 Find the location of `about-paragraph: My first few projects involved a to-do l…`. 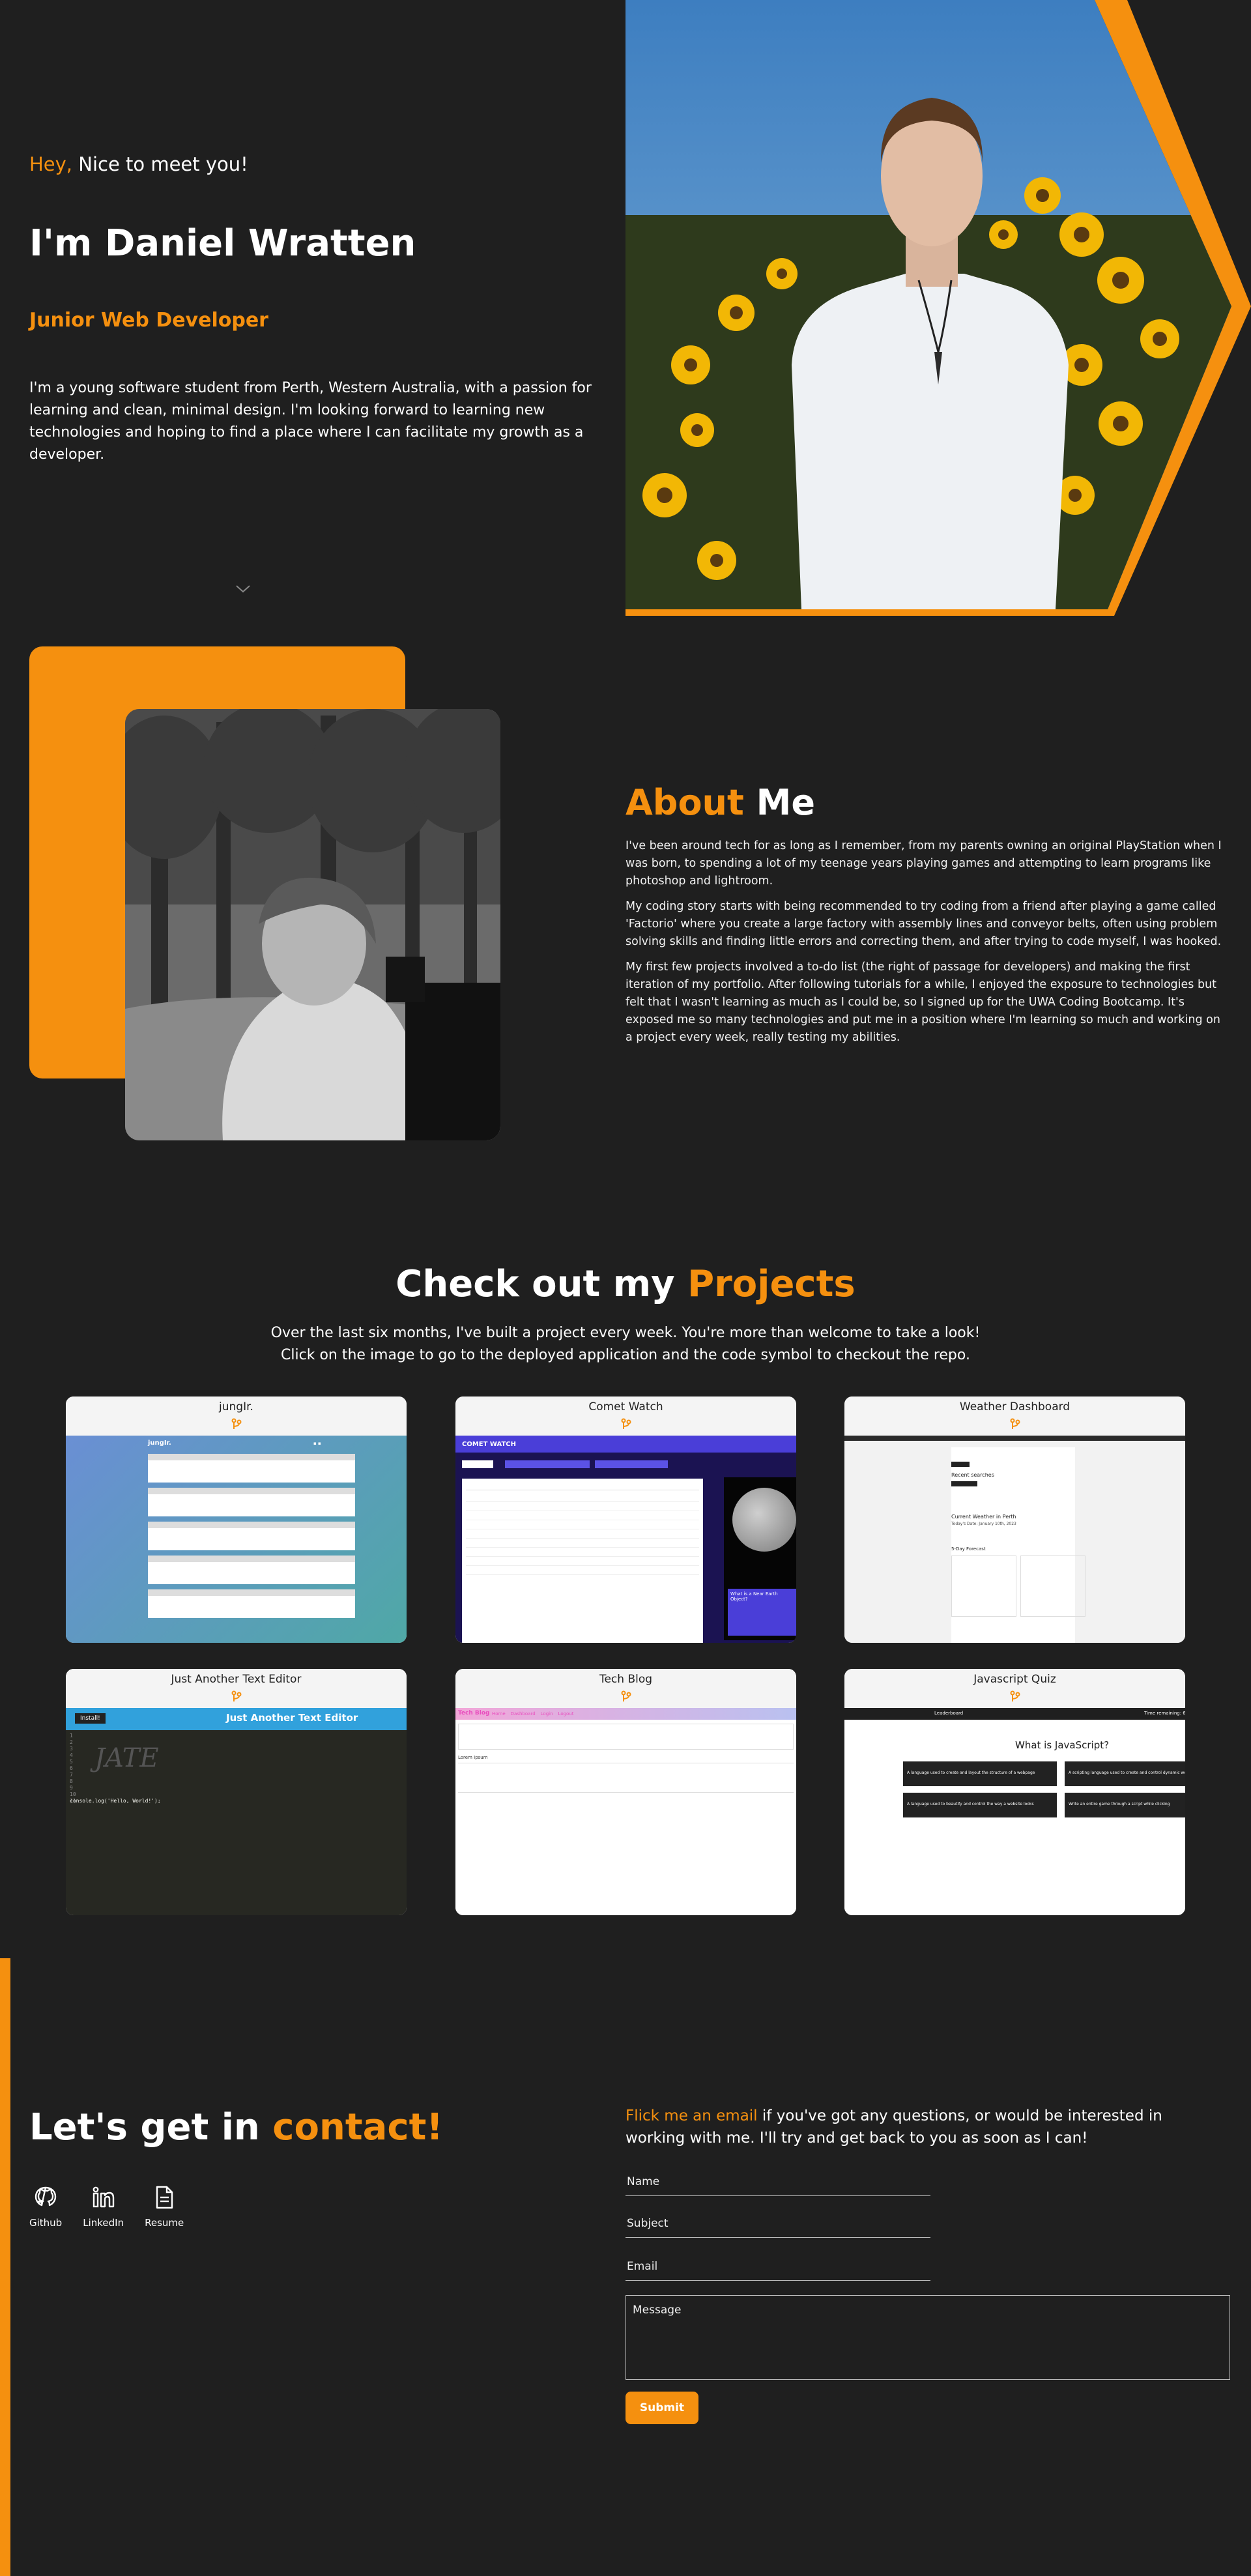

about-paragraph: My first few projects involved a to-do l… is located at coordinates (923, 1003).